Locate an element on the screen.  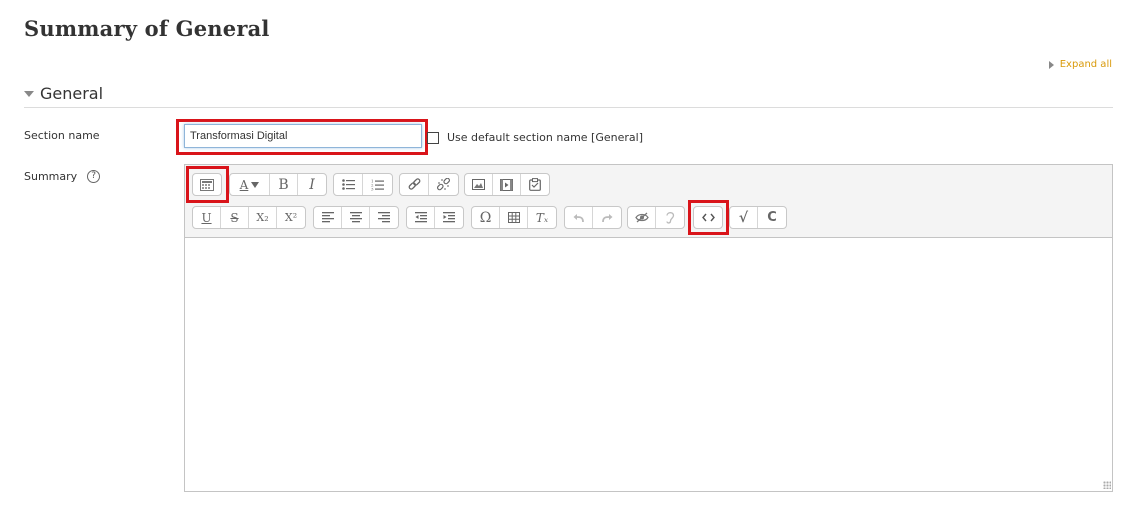
indent-icon is located at coordinates (449, 217).